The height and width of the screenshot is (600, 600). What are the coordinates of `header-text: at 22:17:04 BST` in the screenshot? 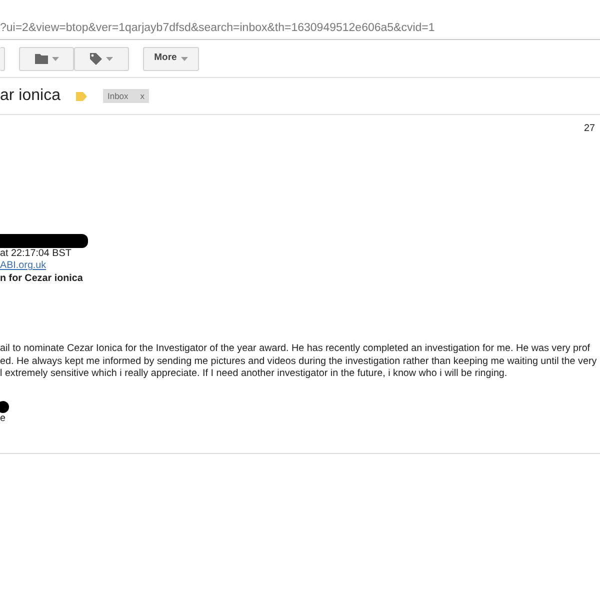 It's located at (36, 254).